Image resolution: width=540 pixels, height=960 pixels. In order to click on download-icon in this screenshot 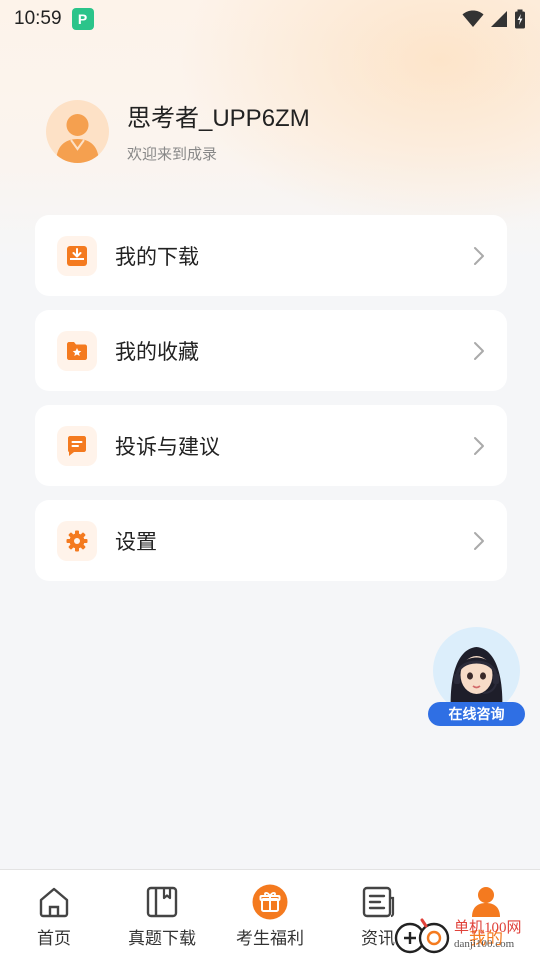, I will do `click(77, 255)`.